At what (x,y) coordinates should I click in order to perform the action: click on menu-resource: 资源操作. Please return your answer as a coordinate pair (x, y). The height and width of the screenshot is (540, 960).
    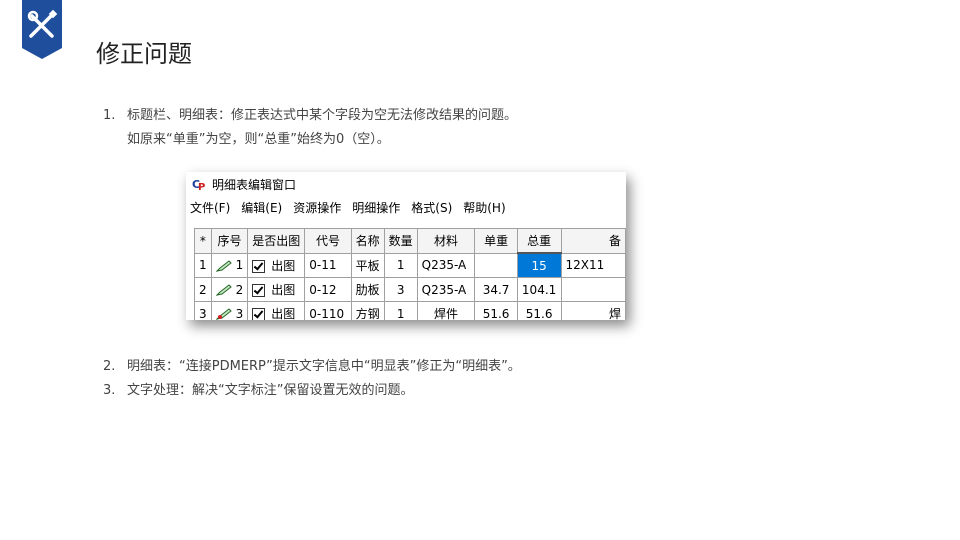
    Looking at the image, I should click on (317, 207).